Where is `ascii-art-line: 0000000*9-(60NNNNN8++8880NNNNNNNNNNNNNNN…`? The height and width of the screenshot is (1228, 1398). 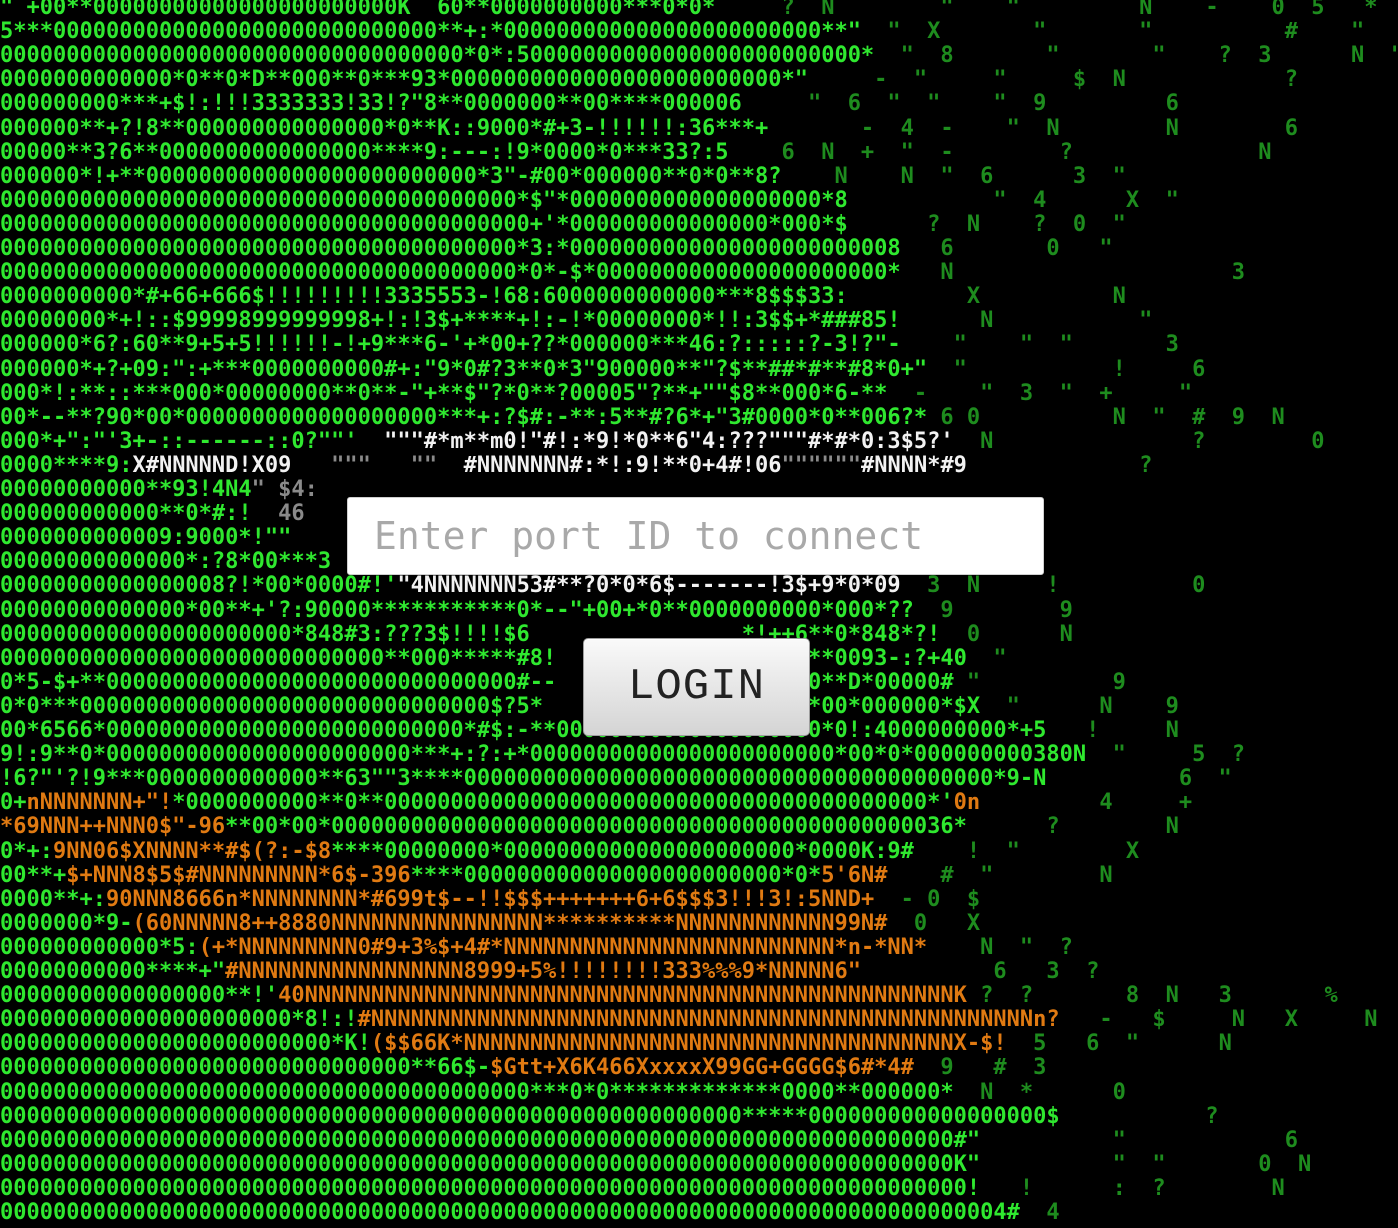 ascii-art-line: 0000000*9-(60NNNNN8++8880NNNNNNNNNNNNNNN… is located at coordinates (490, 924).